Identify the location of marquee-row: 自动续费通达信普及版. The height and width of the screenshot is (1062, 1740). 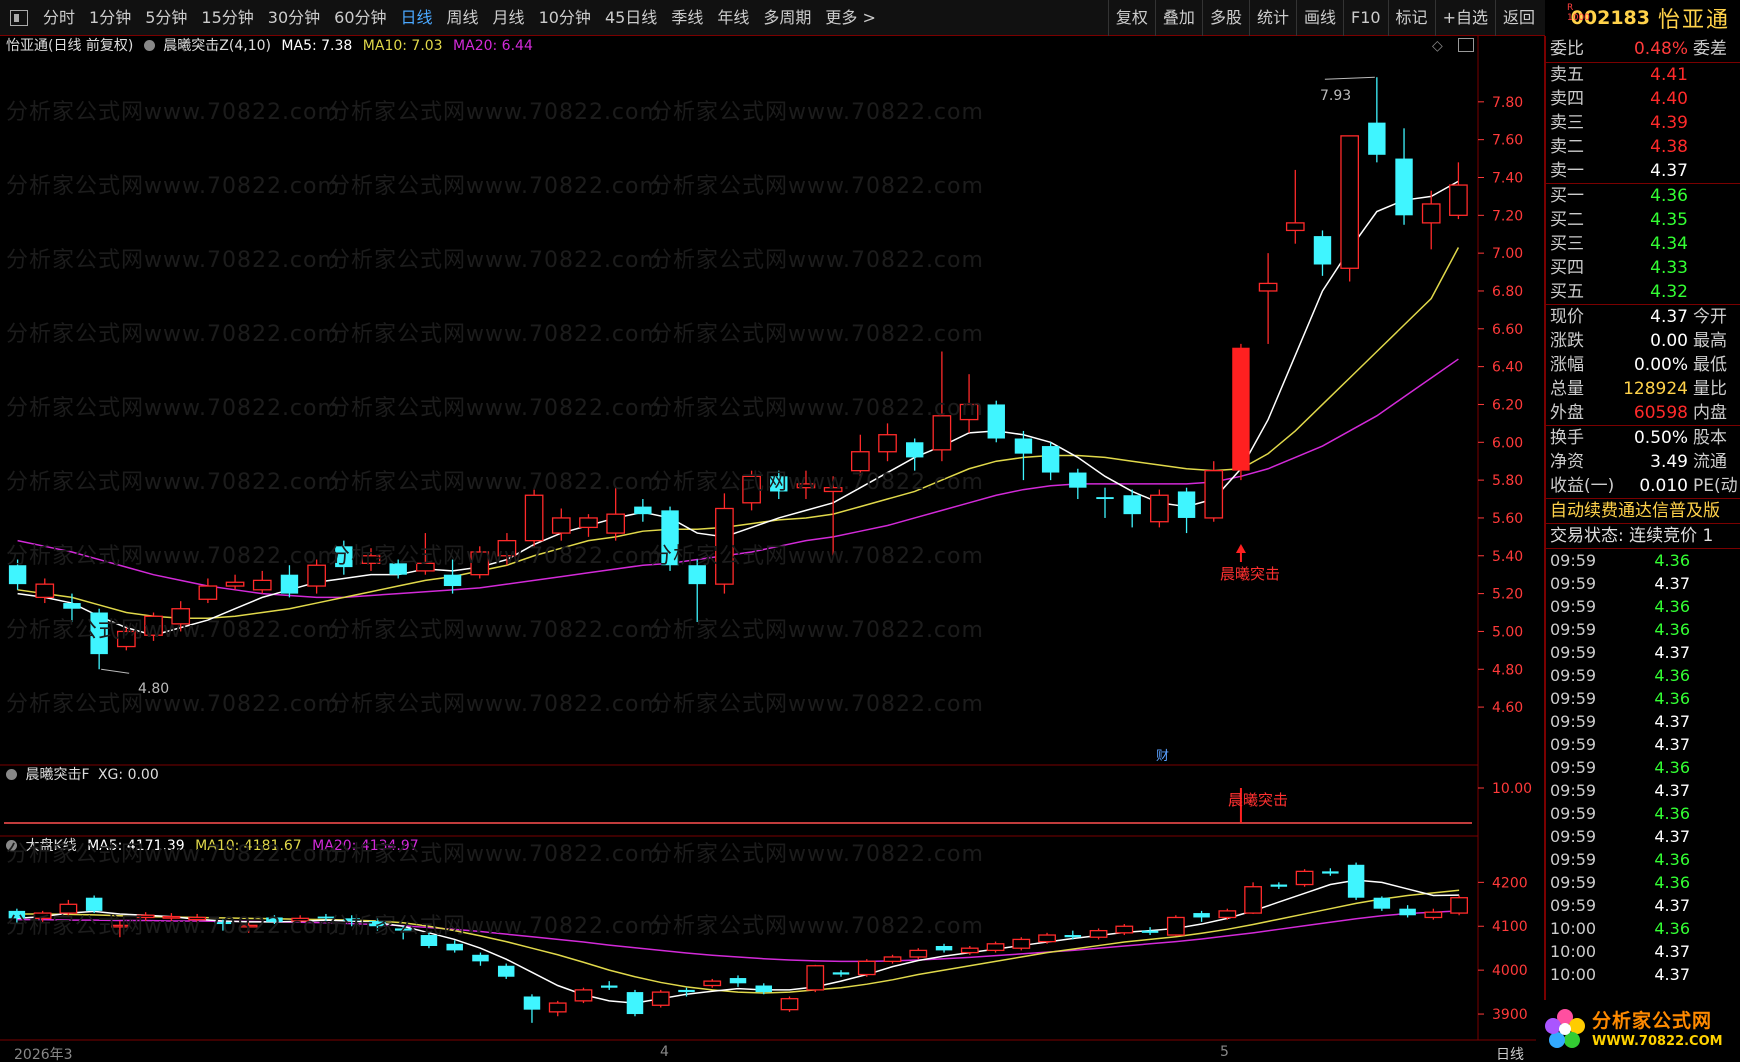
(1643, 511).